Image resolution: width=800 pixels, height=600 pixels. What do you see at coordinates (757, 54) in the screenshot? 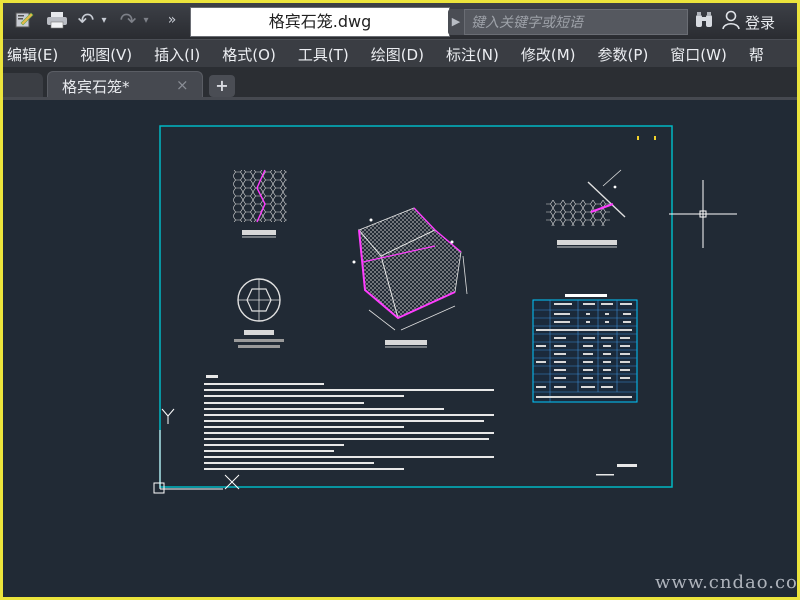
I see `menu-help: 帮` at bounding box center [757, 54].